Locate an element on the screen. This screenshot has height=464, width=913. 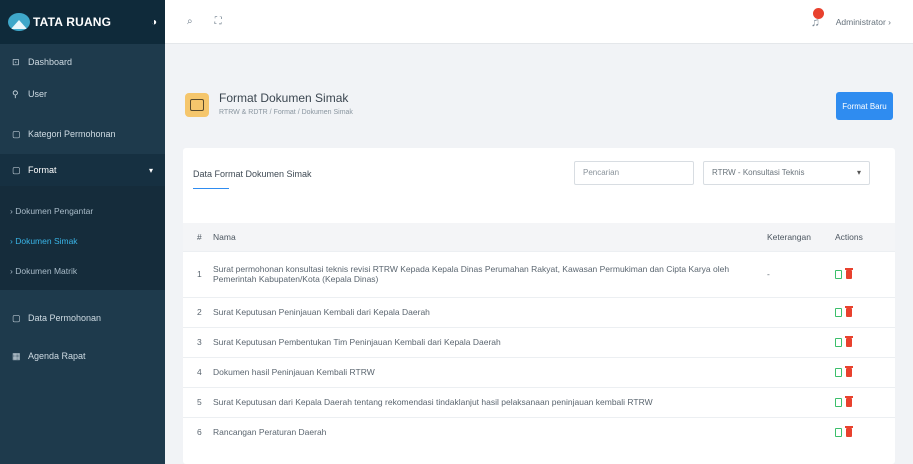
category-icon: ▢ is located at coordinates (16, 133).